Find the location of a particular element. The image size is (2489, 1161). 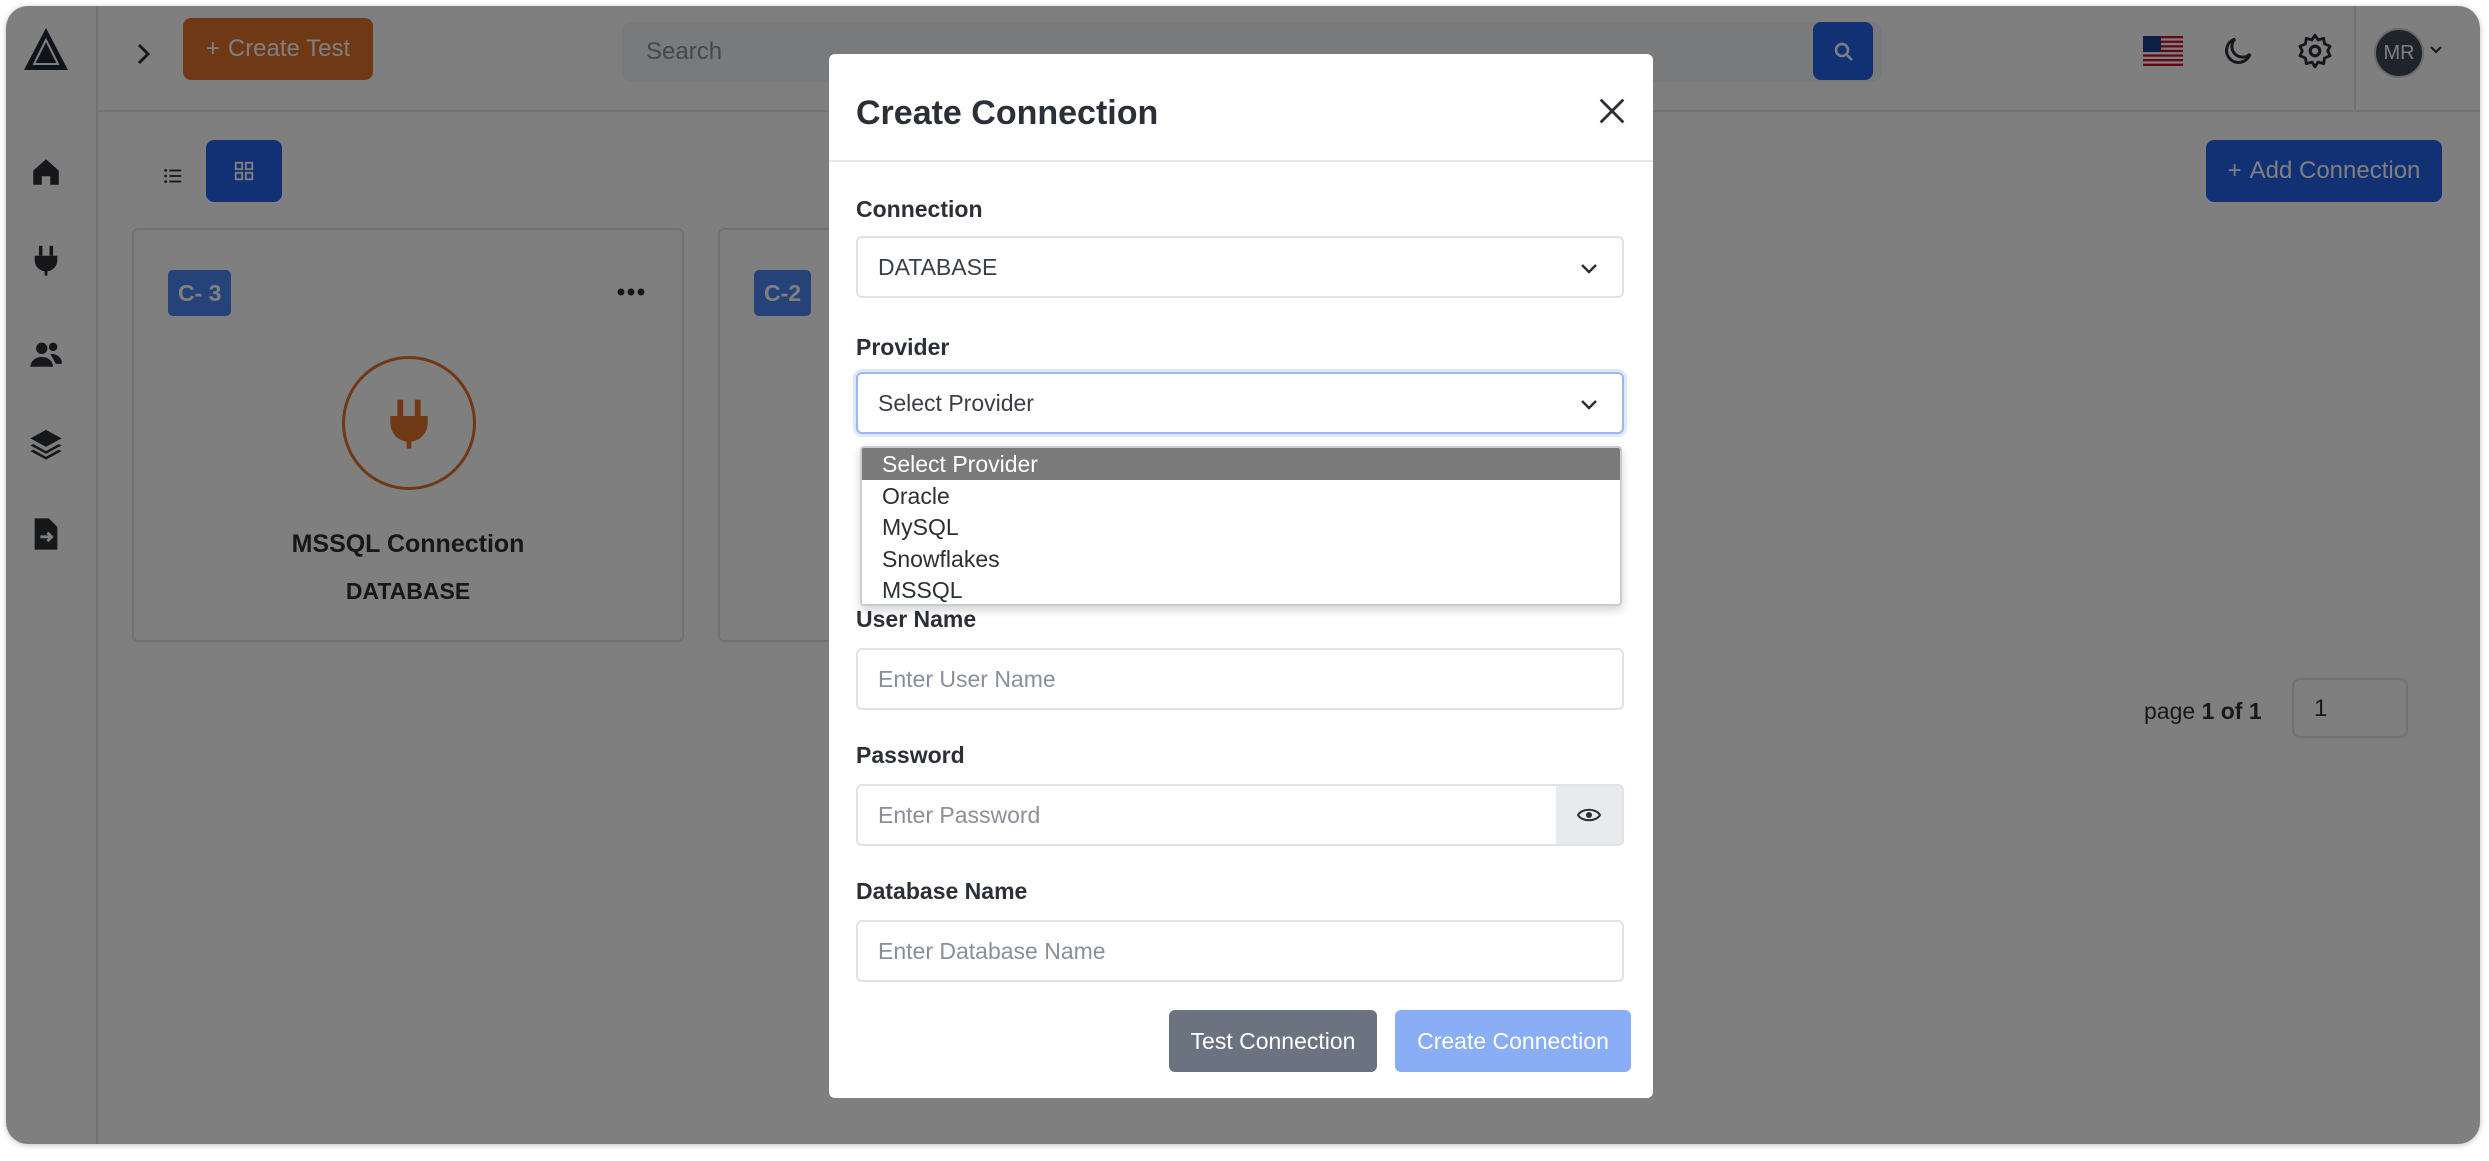

provider-select: Select Provider is located at coordinates (1240, 403).